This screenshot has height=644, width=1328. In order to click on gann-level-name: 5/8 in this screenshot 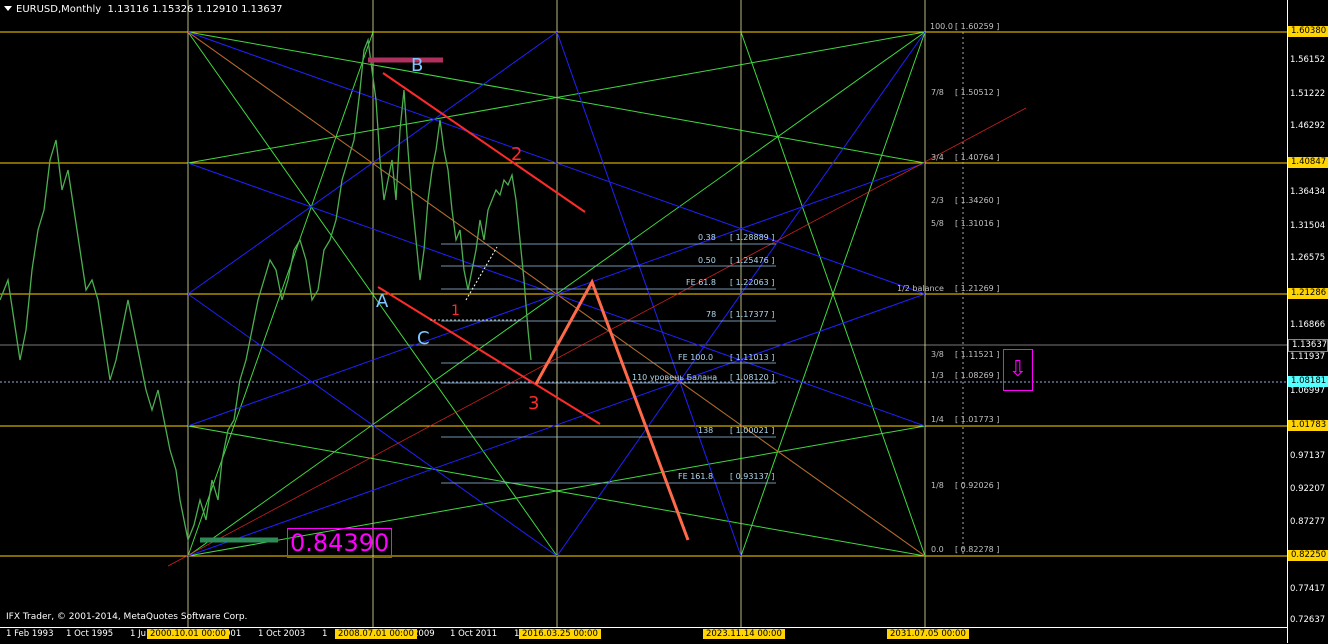, I will do `click(937, 223)`.